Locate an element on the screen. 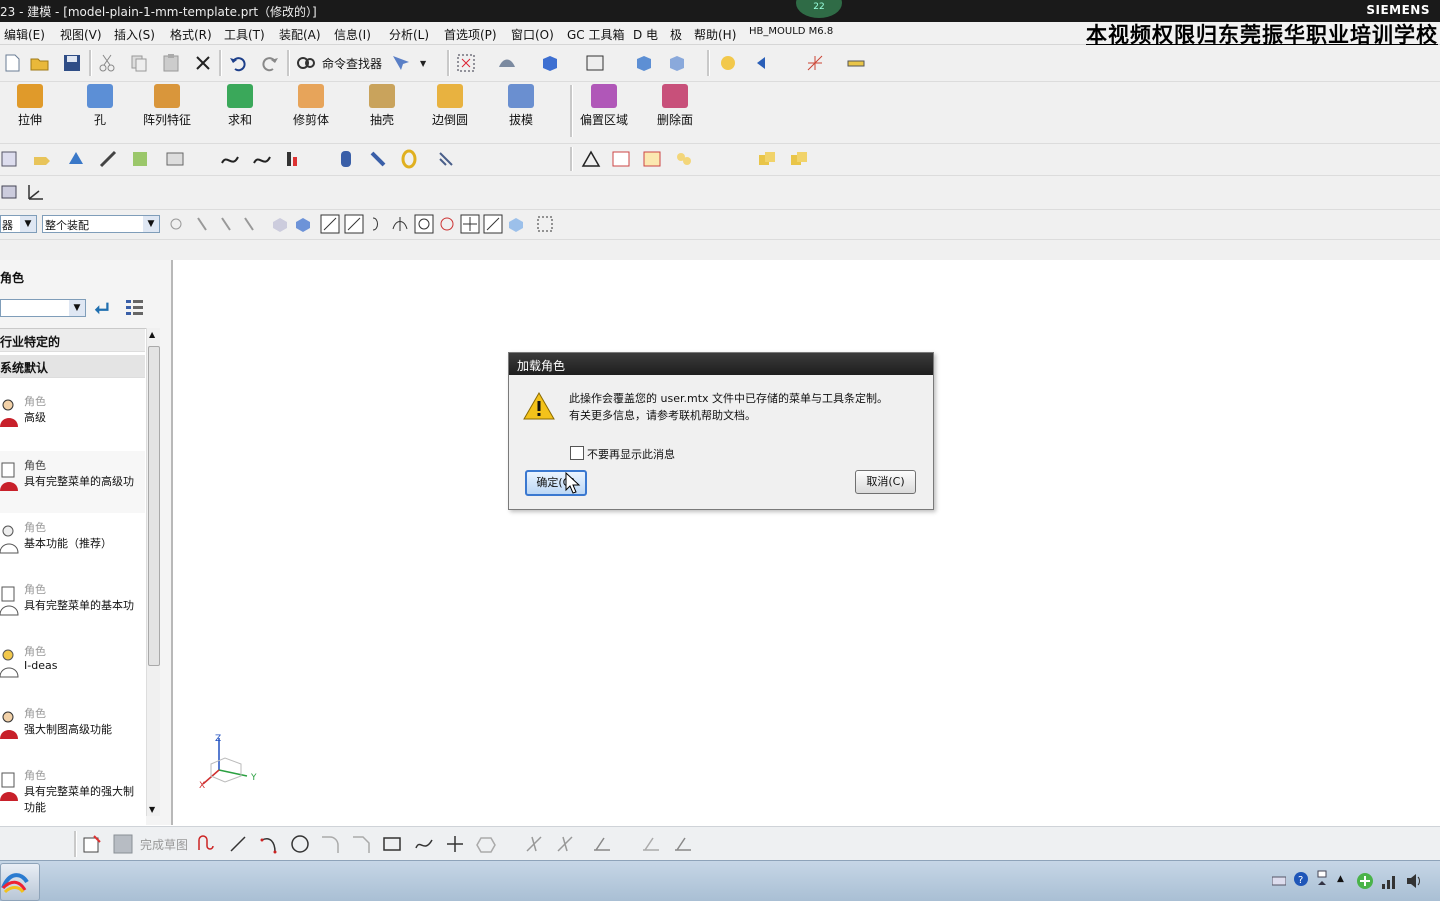 Image resolution: width=1440 pixels, height=901 pixels. section-view-icon is located at coordinates (644, 63).